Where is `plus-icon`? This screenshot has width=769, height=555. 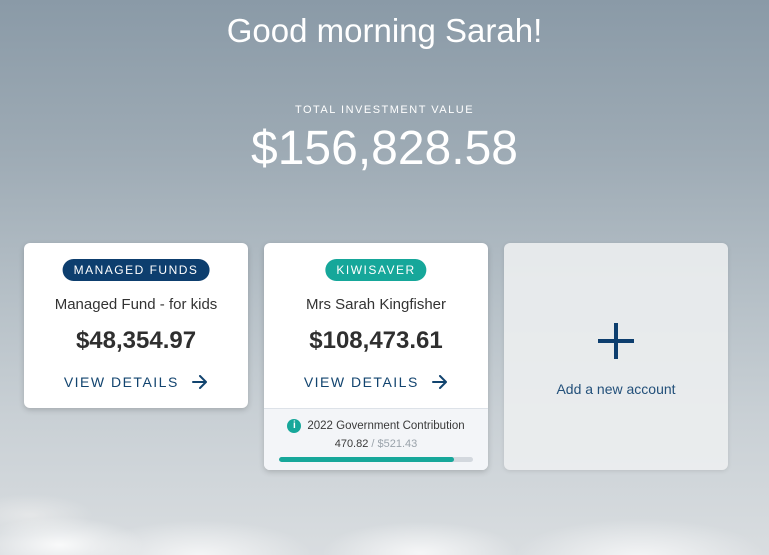 plus-icon is located at coordinates (616, 341).